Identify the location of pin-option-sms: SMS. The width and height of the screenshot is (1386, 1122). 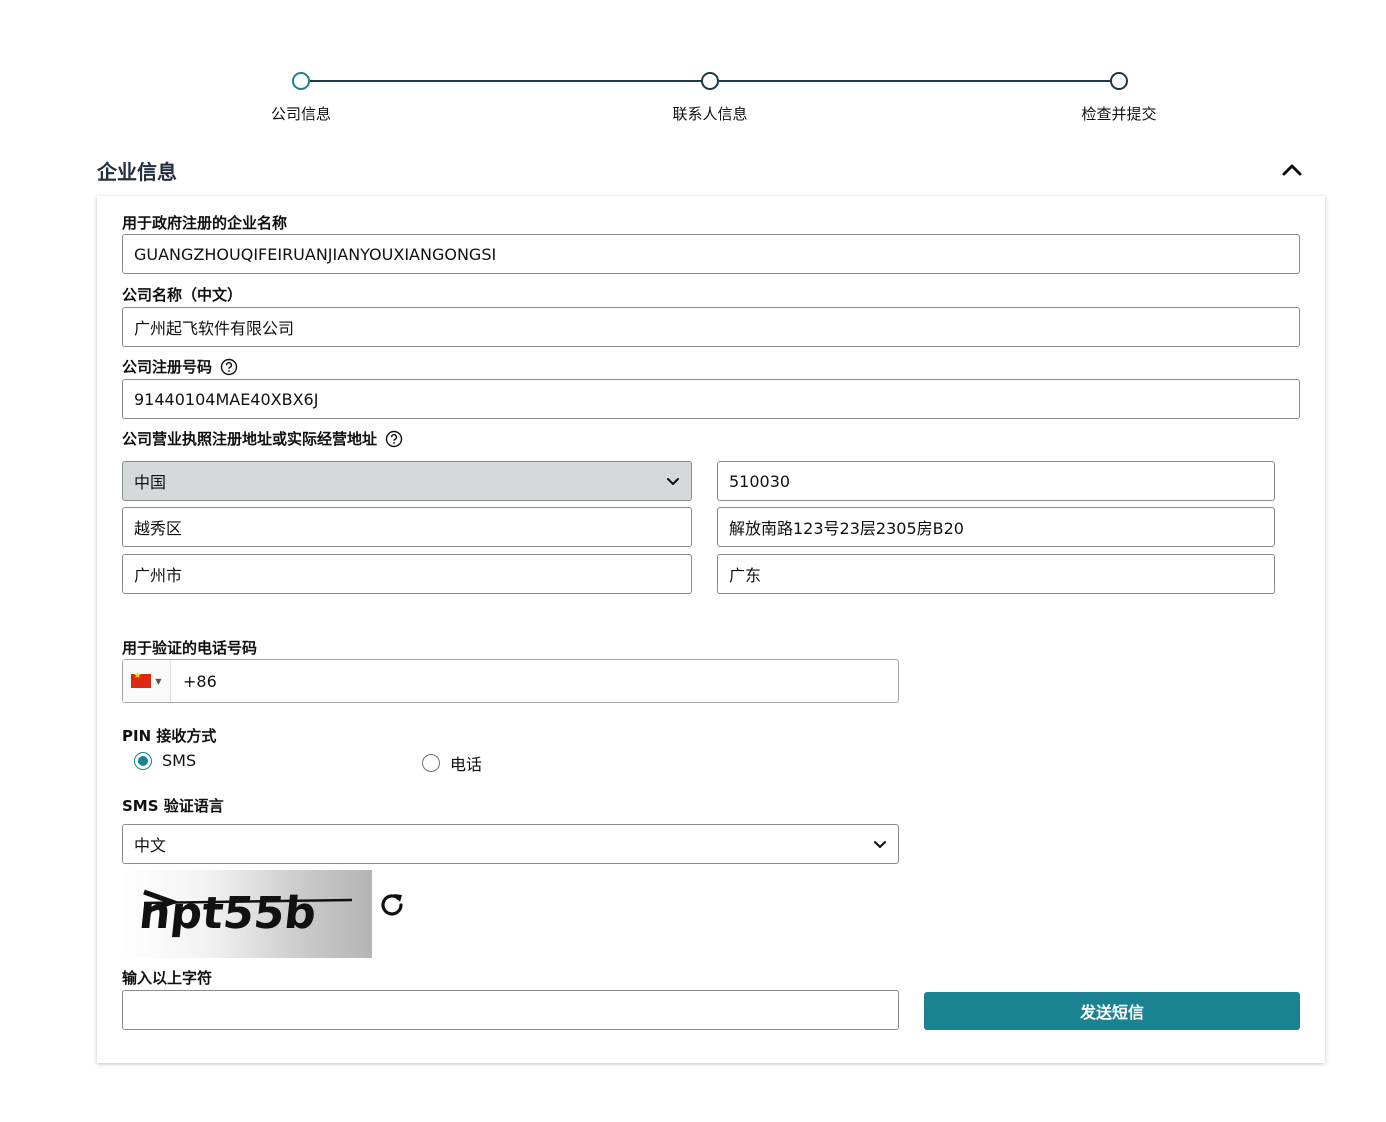
(165, 760).